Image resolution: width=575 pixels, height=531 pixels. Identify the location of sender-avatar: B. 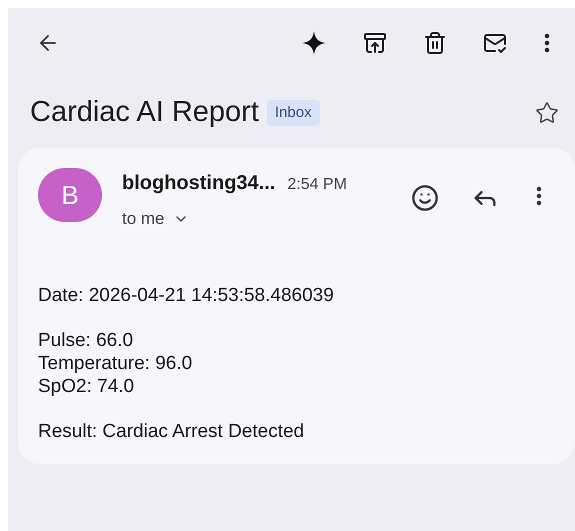
(70, 195).